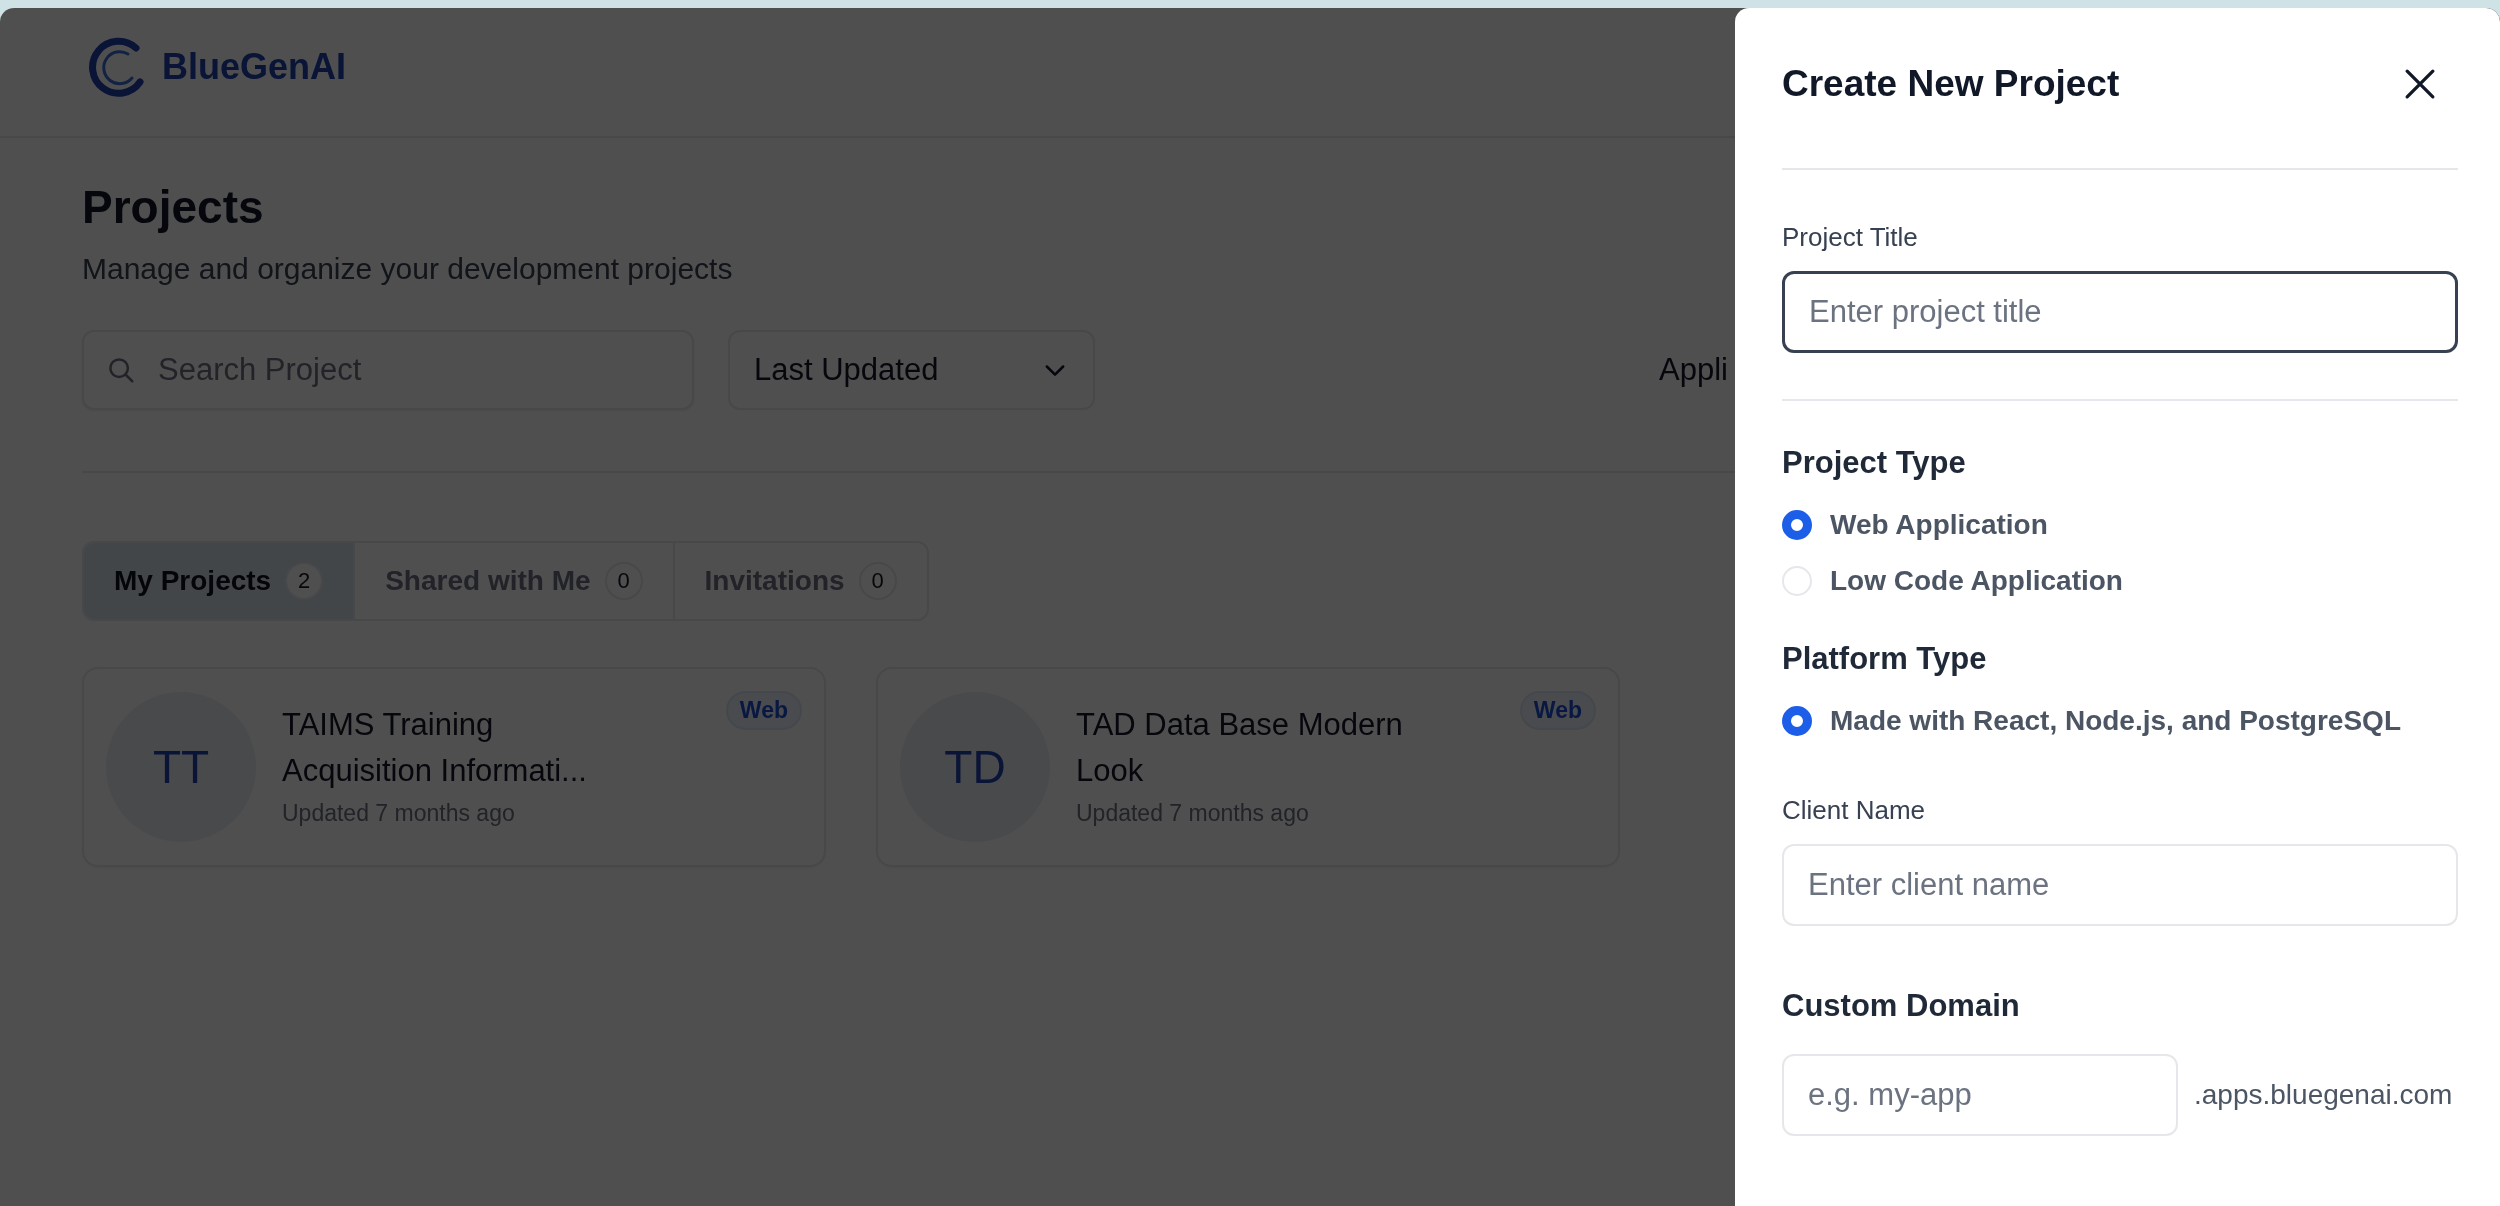  What do you see at coordinates (2323, 1095) in the screenshot?
I see `domain-suffix: .apps.bluegenai.com` at bounding box center [2323, 1095].